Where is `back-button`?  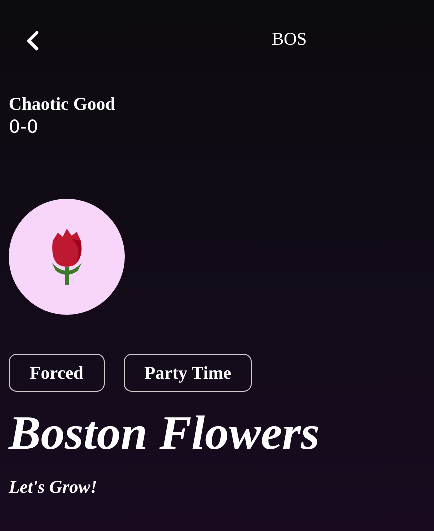 back-button is located at coordinates (33, 41).